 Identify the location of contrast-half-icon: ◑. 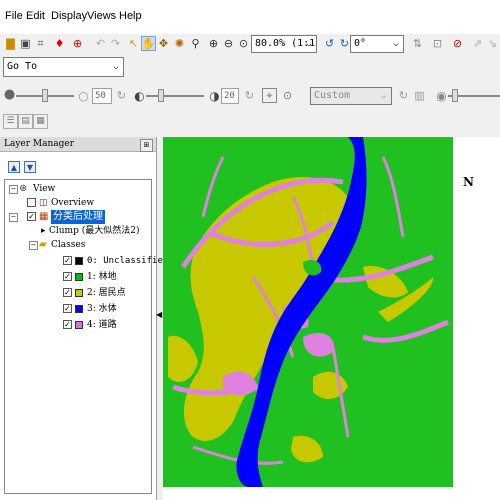
(214, 95).